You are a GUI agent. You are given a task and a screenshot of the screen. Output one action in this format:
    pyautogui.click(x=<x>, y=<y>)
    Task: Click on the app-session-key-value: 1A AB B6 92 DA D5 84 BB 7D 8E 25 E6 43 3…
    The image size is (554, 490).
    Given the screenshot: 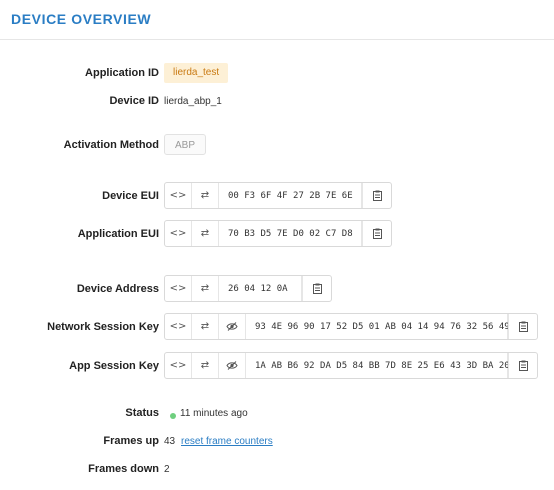 What is the action you would take?
    pyautogui.click(x=378, y=365)
    